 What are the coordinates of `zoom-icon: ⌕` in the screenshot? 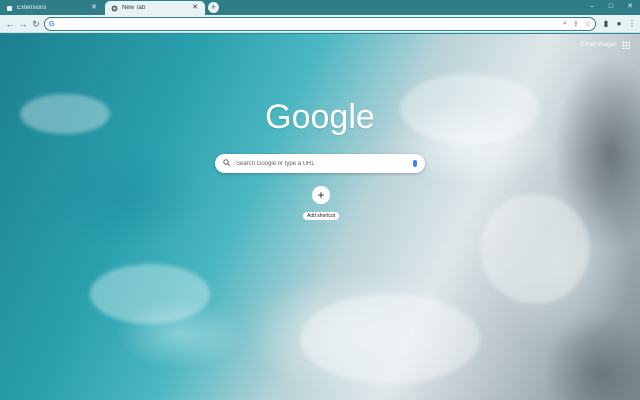 It's located at (565, 24).